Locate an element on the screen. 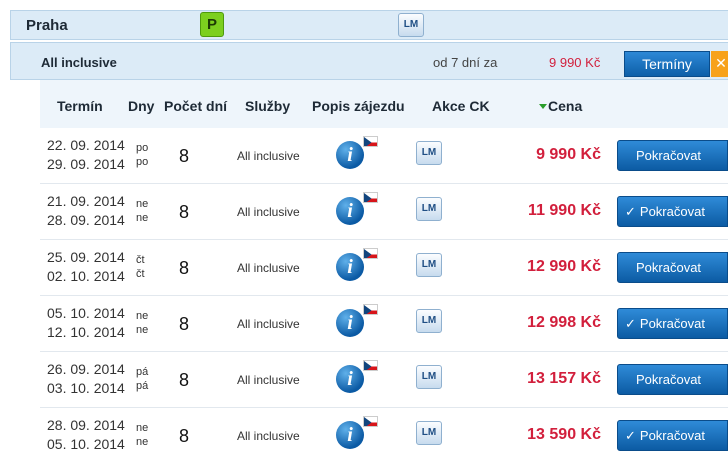 This screenshot has height=462, width=728. day-to: čt is located at coordinates (140, 274).